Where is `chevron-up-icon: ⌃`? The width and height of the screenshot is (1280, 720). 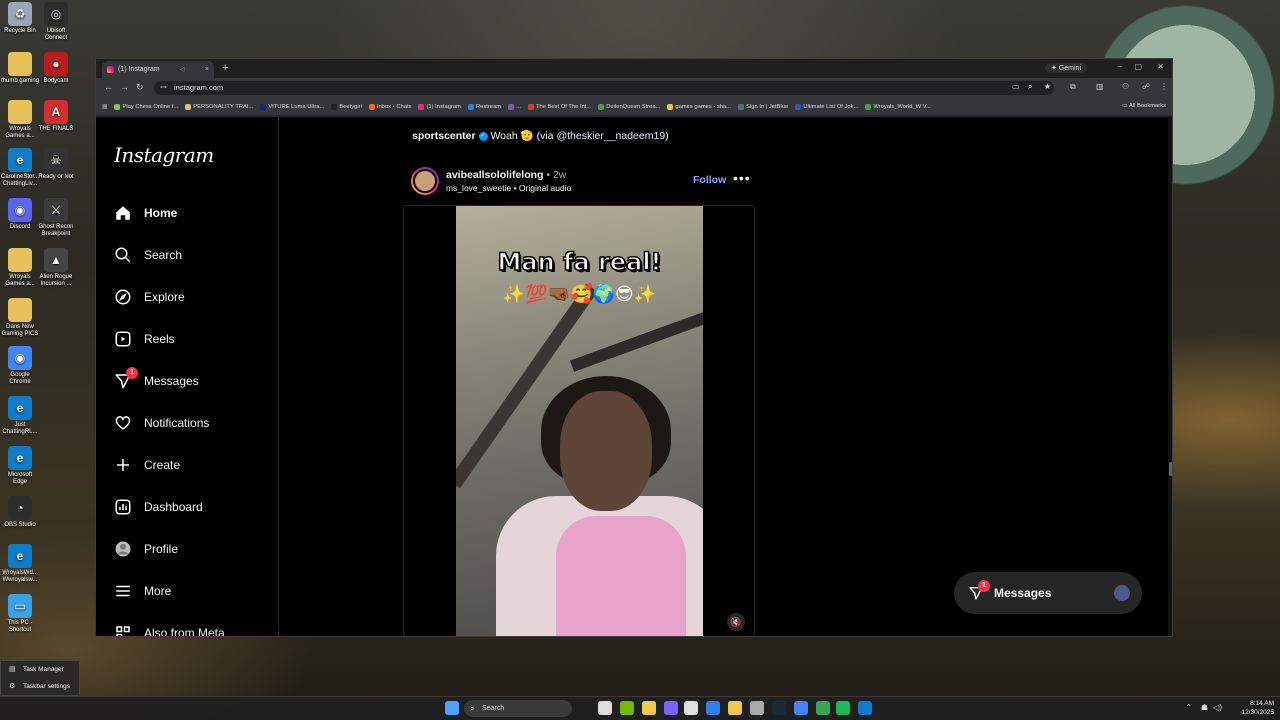 chevron-up-icon: ⌃ is located at coordinates (1188, 707).